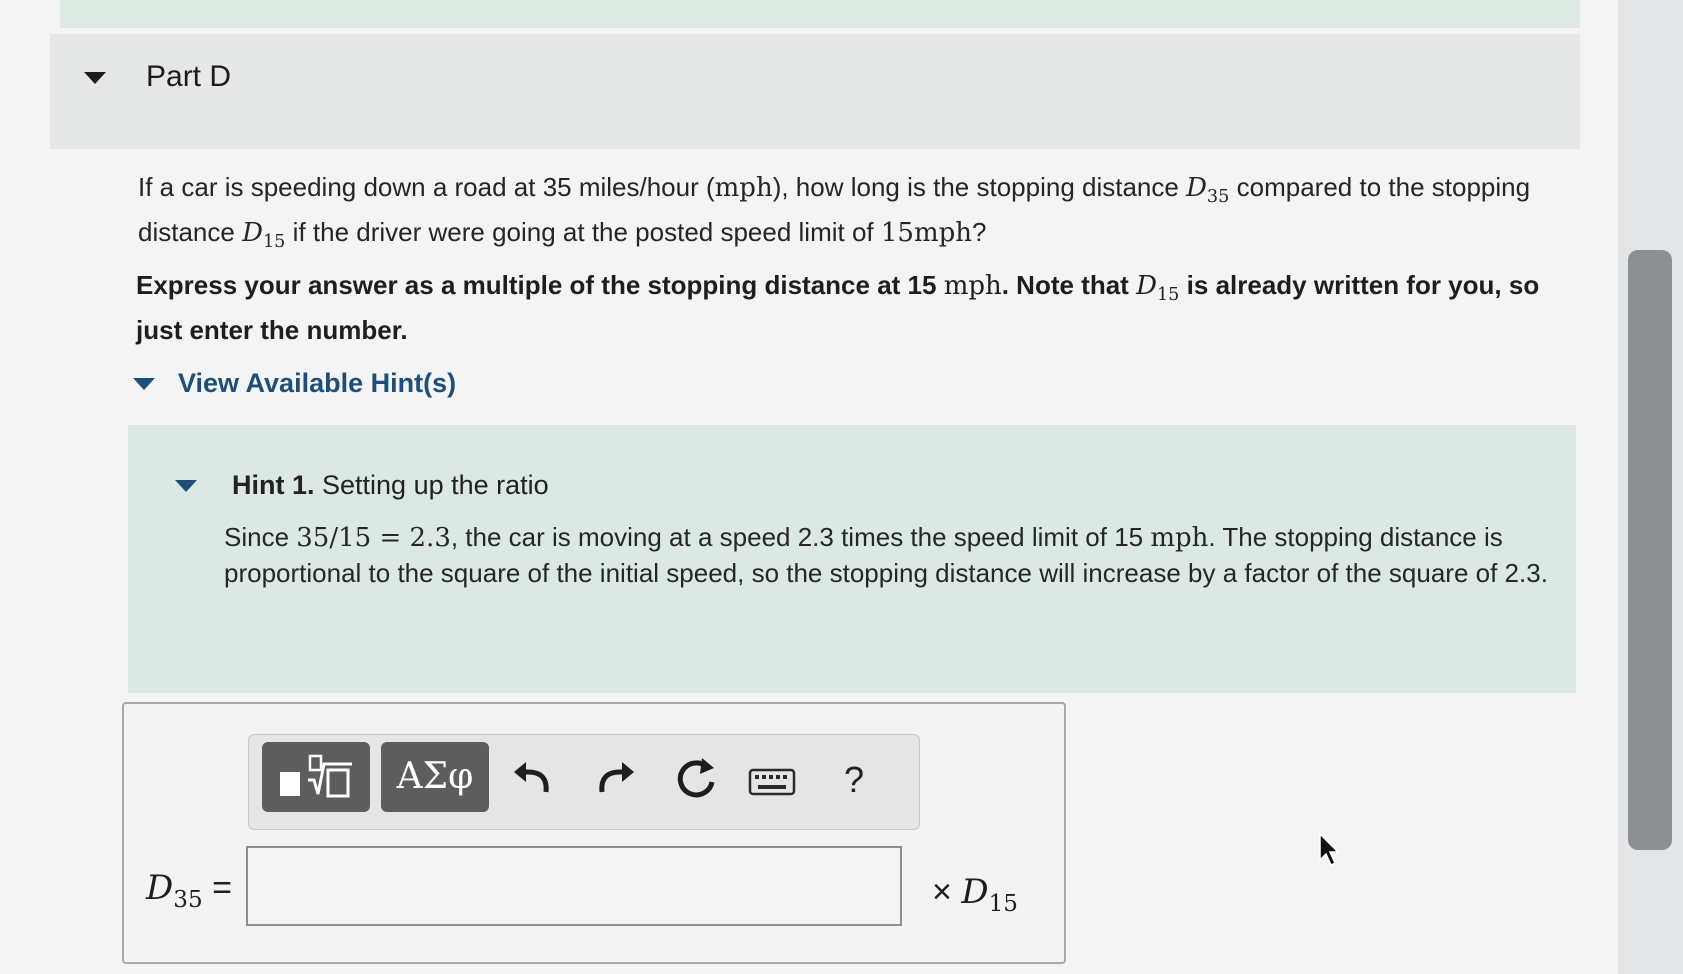  What do you see at coordinates (435, 777) in the screenshot?
I see `greek-symbols-button: ΑΣφ` at bounding box center [435, 777].